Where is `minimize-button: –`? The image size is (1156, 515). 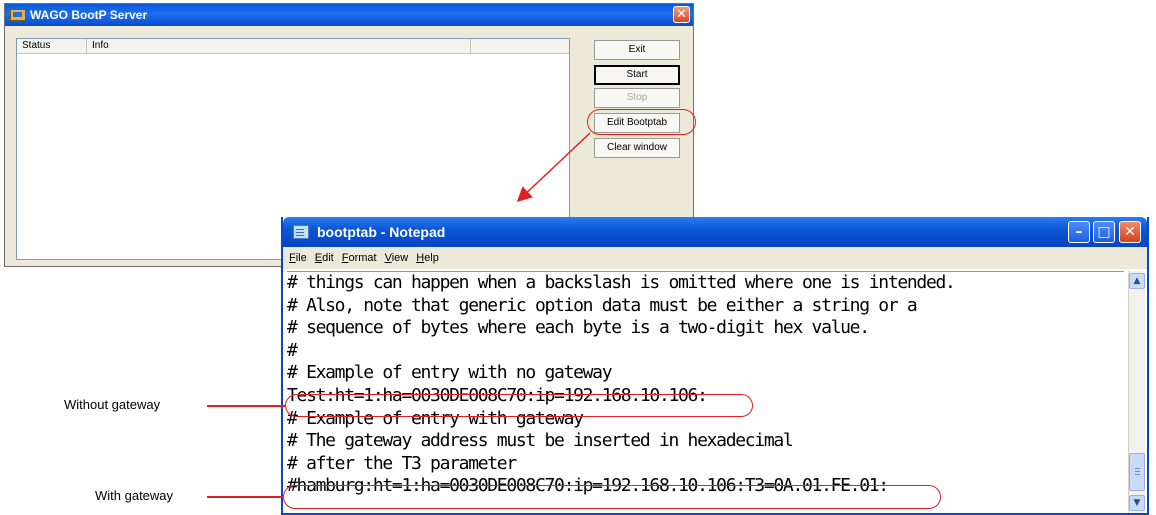 minimize-button: – is located at coordinates (1079, 232).